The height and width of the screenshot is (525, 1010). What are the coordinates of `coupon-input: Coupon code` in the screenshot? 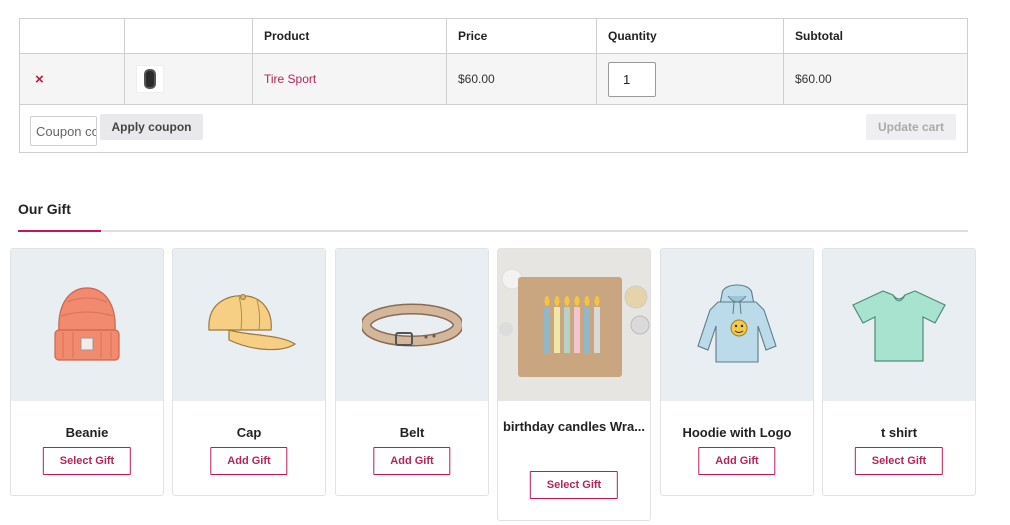 It's located at (63, 131).